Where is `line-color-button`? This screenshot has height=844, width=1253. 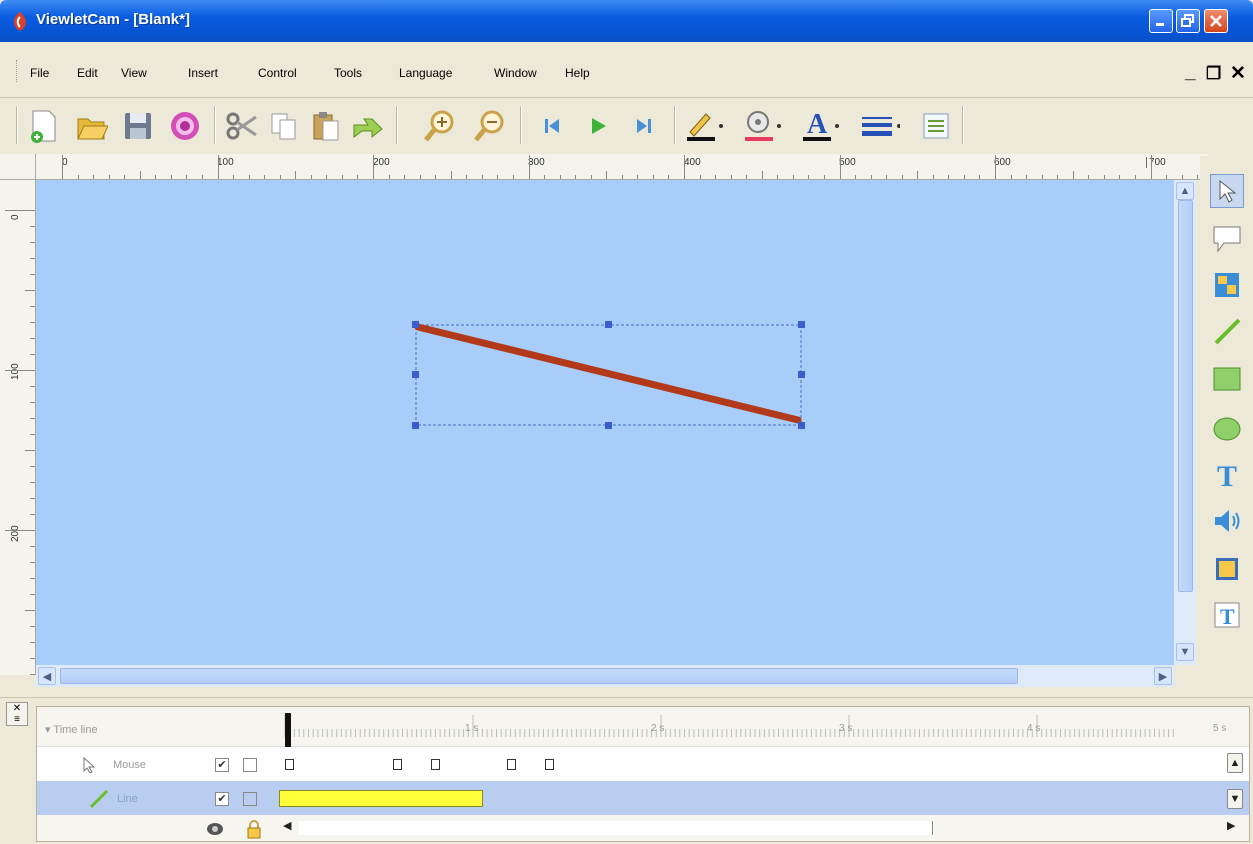
line-color-button is located at coordinates (704, 126).